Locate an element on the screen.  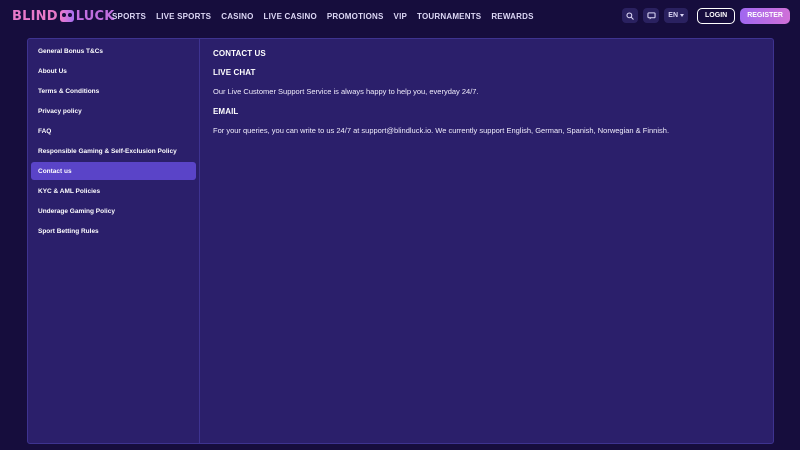
language-label: EN is located at coordinates (673, 15).